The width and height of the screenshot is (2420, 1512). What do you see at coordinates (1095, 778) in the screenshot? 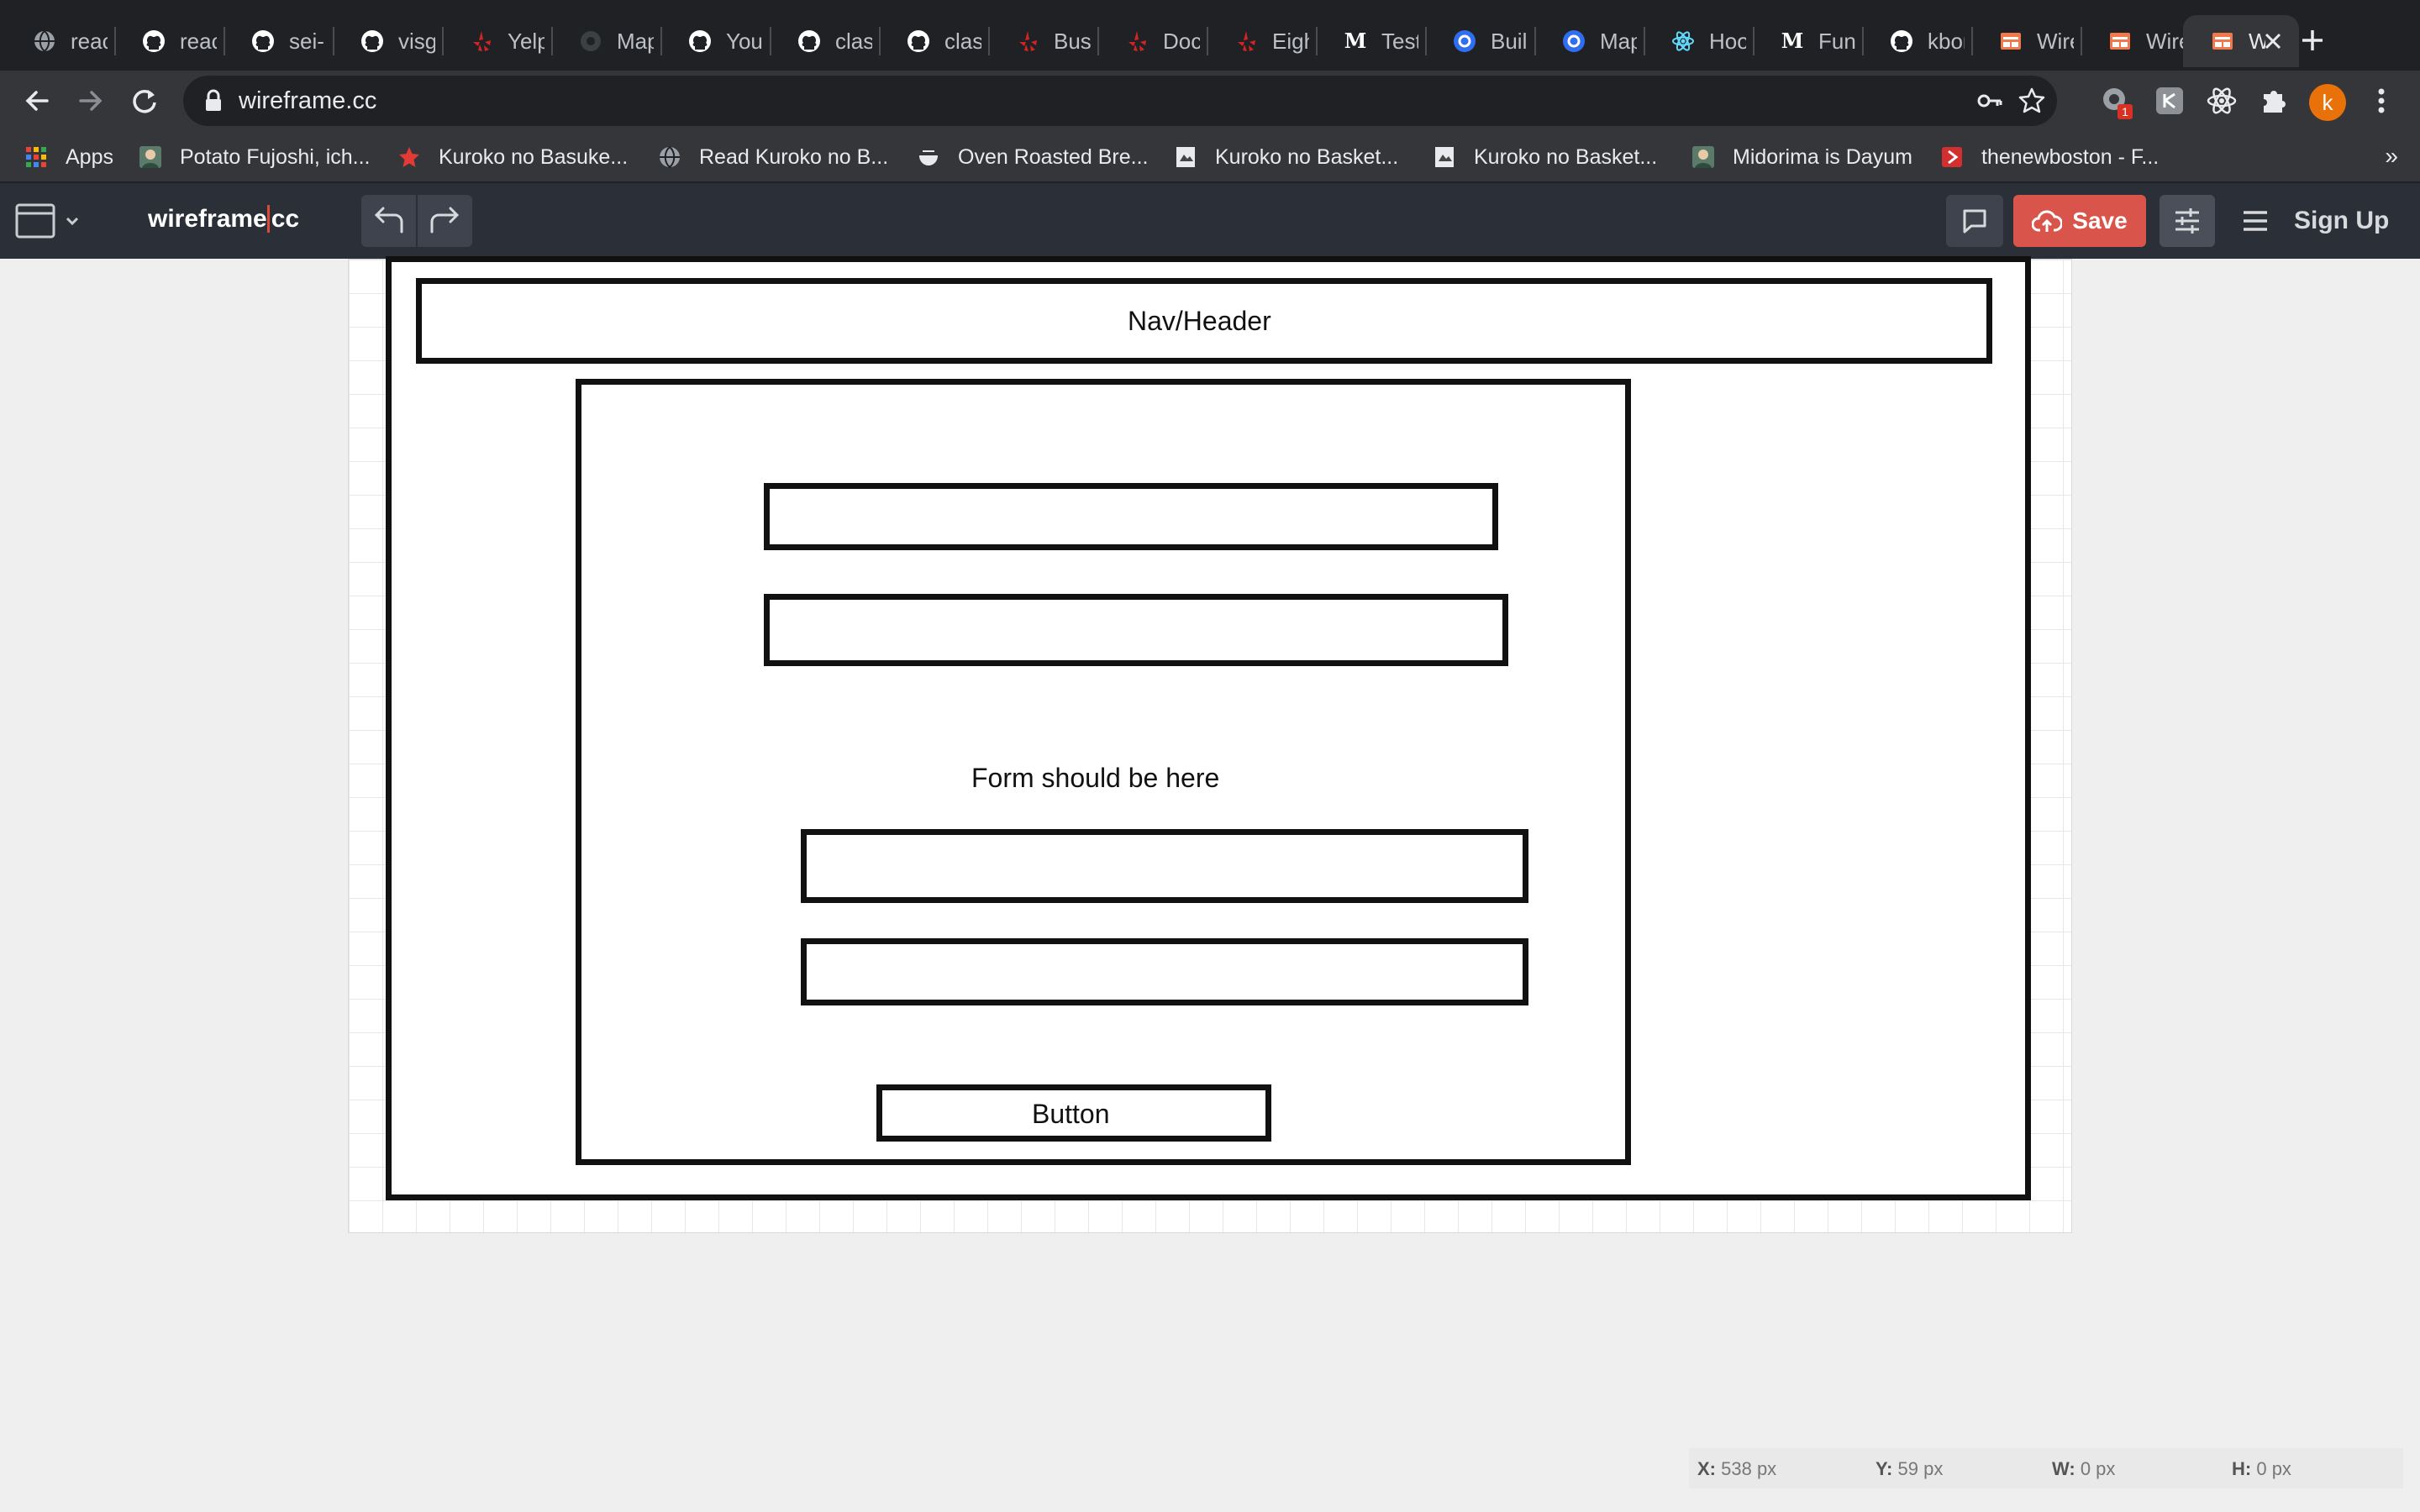
I see `form-placeholder-label: Form should be here` at bounding box center [1095, 778].